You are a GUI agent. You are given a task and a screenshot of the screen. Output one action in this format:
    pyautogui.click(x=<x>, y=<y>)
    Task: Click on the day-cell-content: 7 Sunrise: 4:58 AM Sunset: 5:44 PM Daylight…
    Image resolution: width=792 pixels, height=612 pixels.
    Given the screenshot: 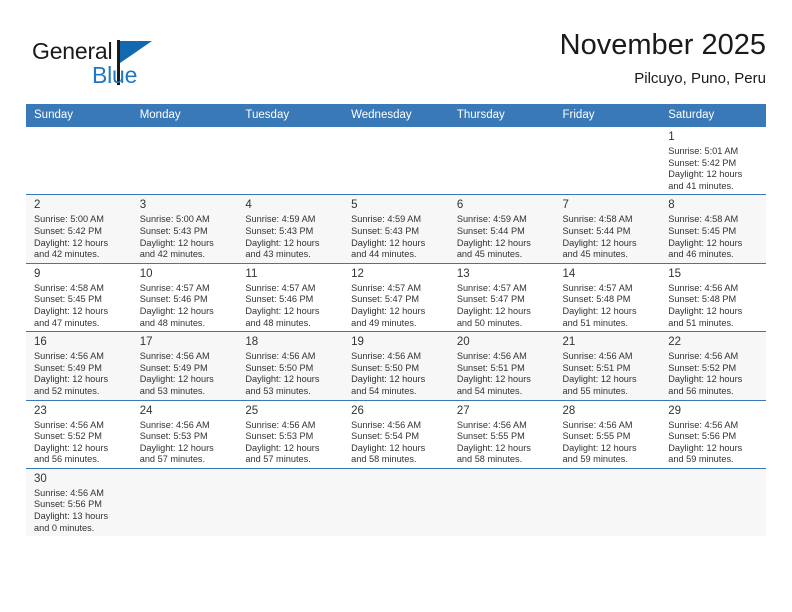 What is the action you would take?
    pyautogui.click(x=608, y=228)
    